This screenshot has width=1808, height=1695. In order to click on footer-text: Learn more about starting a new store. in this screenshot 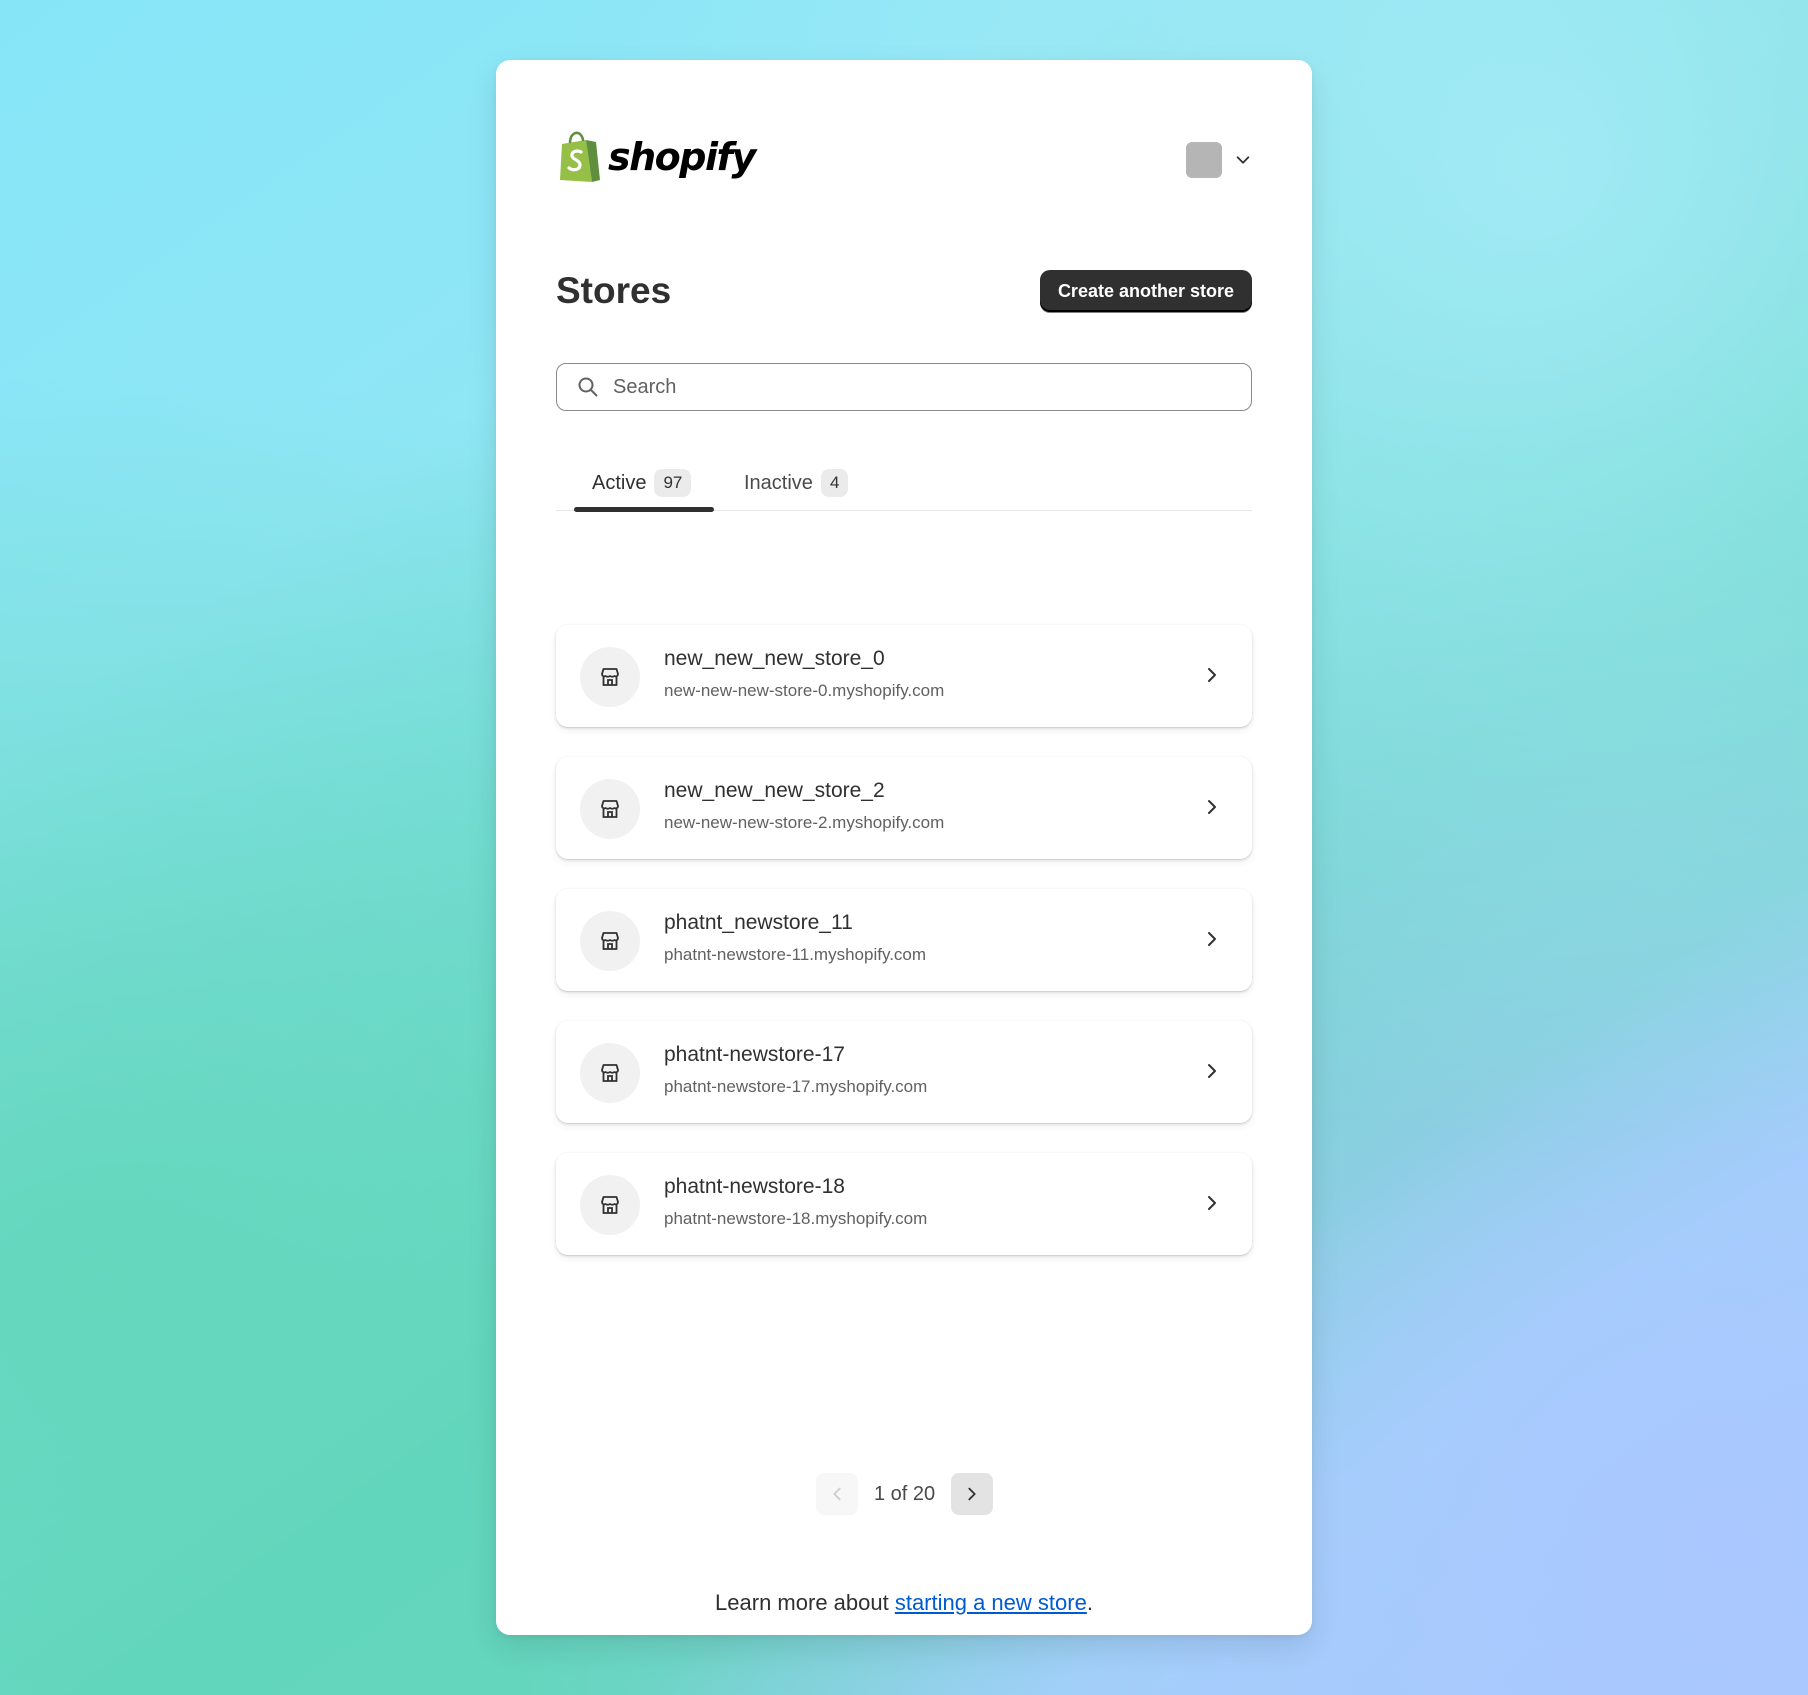, I will do `click(904, 1603)`.